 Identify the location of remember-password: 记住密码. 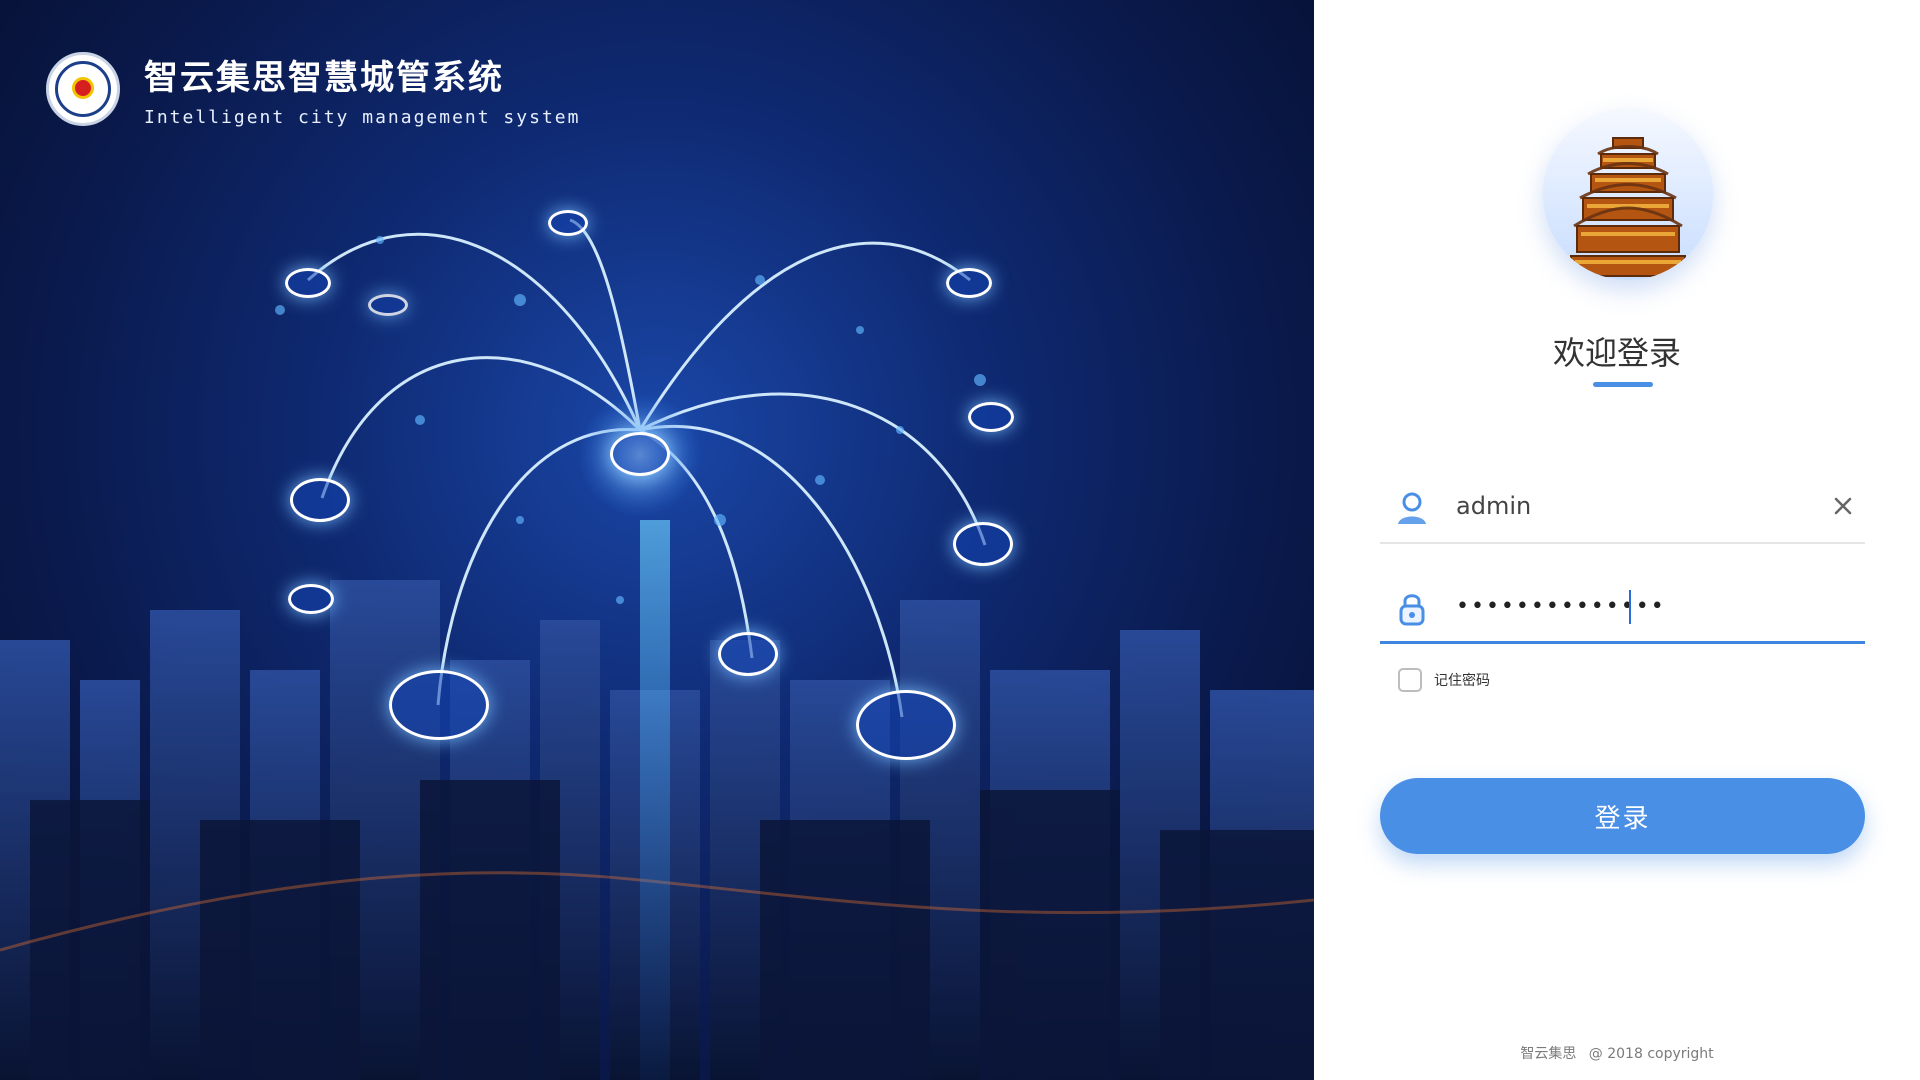
(1444, 680).